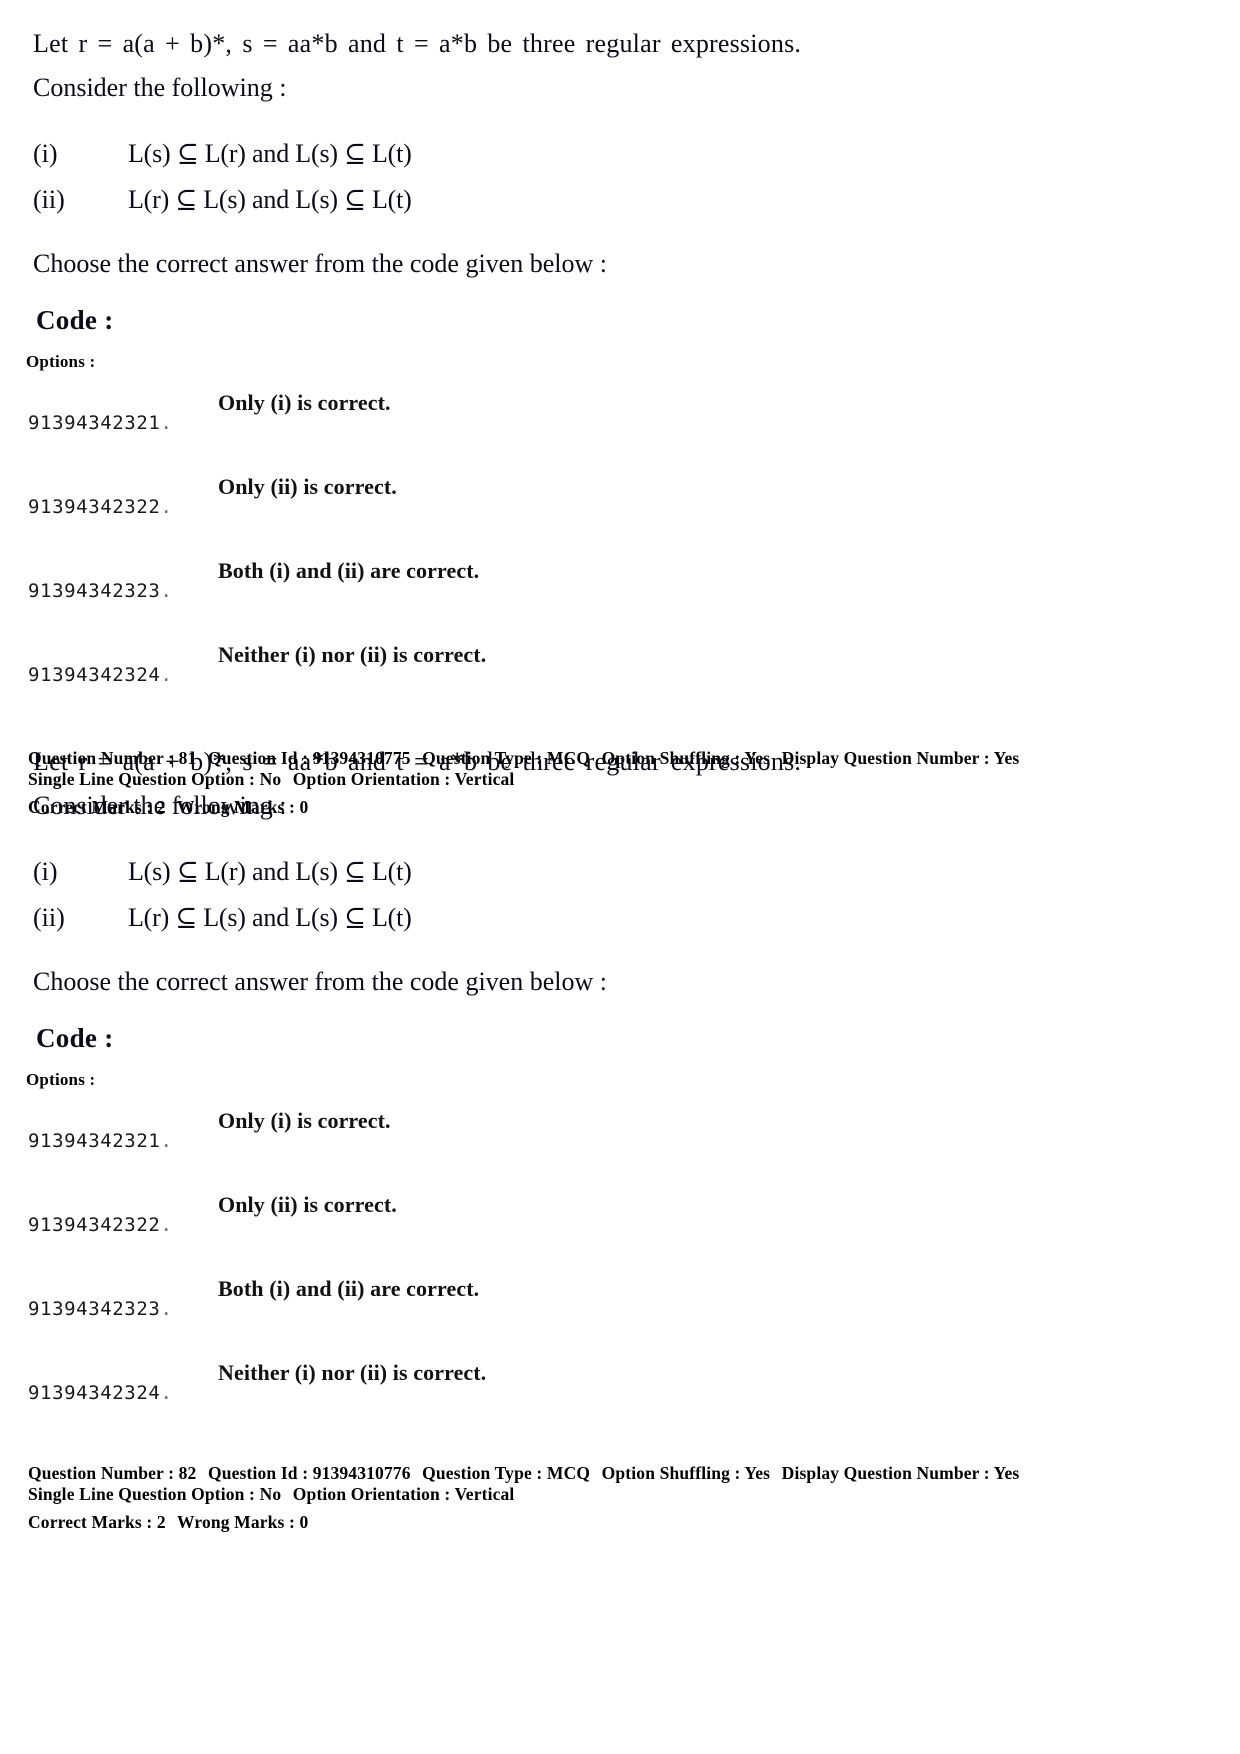  I want to click on correct-marks-value: 2, so click(161, 1522).